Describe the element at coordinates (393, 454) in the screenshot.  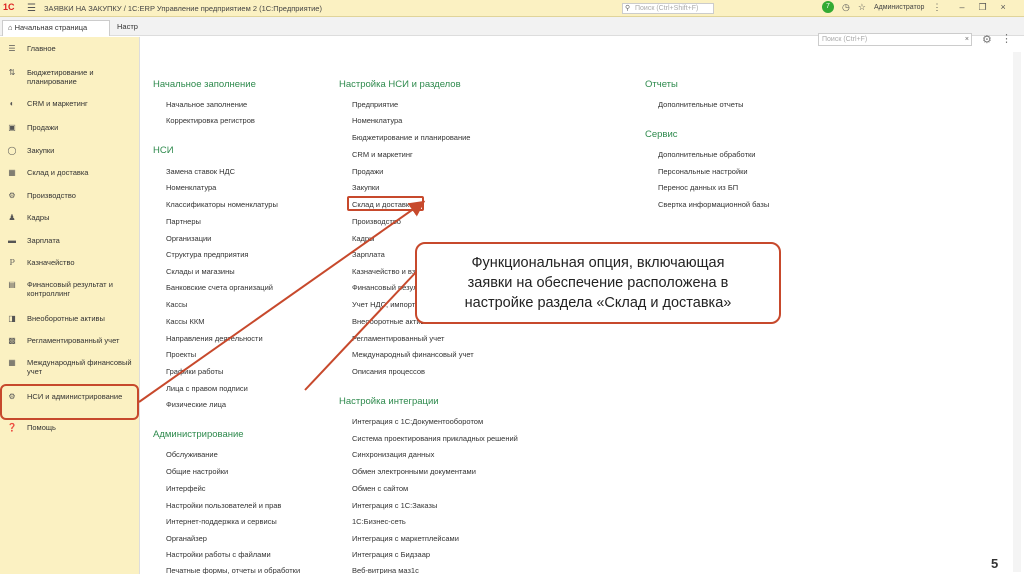
I see `link-item: Синхронизация данных` at that location.